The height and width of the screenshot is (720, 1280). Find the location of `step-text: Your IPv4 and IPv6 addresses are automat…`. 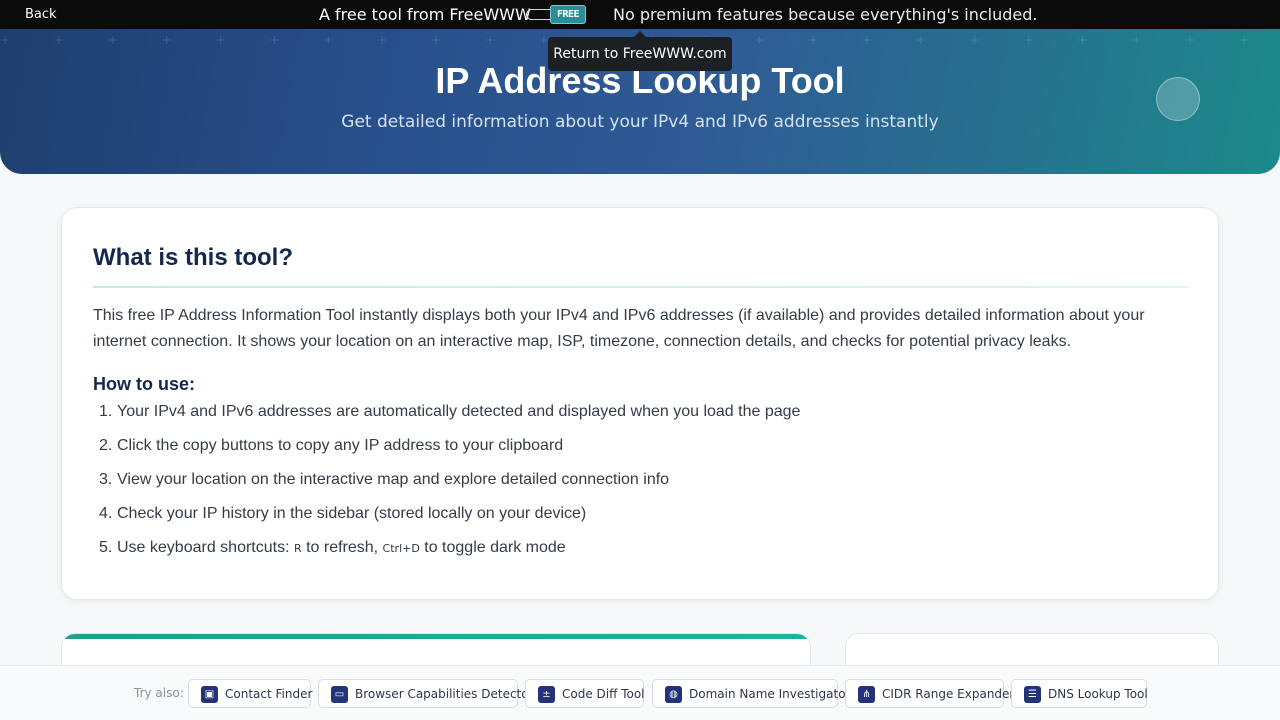

step-text: Your IPv4 and IPv6 addresses are automat… is located at coordinates (459, 411).